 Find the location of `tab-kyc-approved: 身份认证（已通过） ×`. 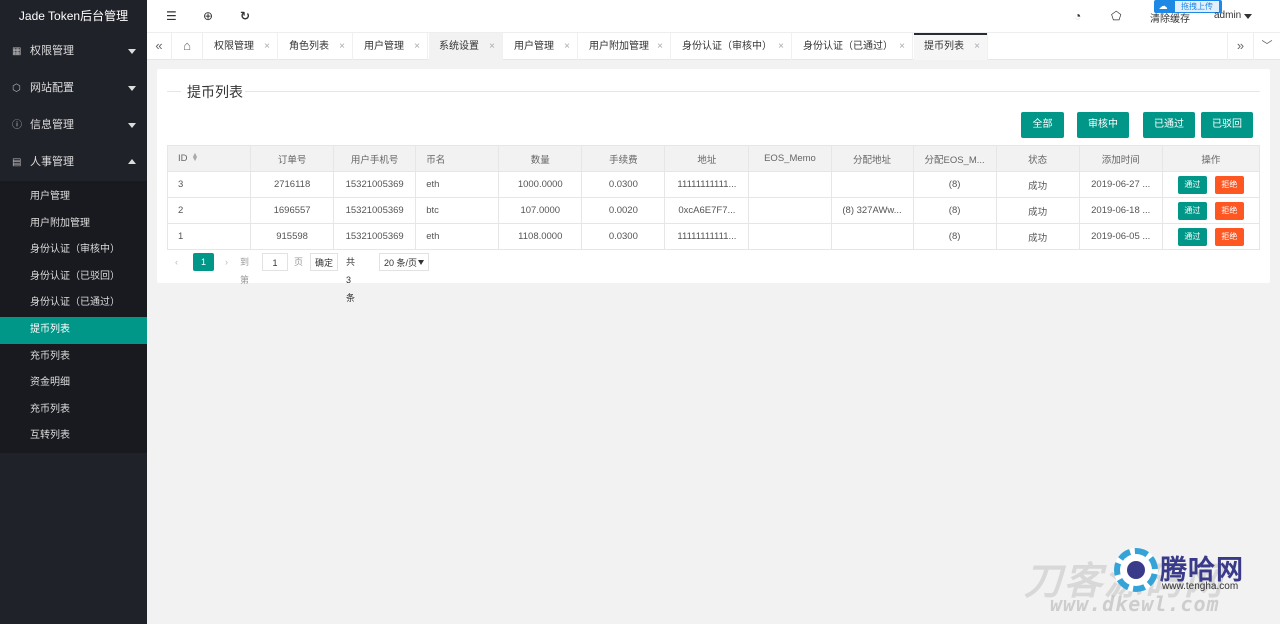

tab-kyc-approved: 身份认证（已通过） × is located at coordinates (853, 46).